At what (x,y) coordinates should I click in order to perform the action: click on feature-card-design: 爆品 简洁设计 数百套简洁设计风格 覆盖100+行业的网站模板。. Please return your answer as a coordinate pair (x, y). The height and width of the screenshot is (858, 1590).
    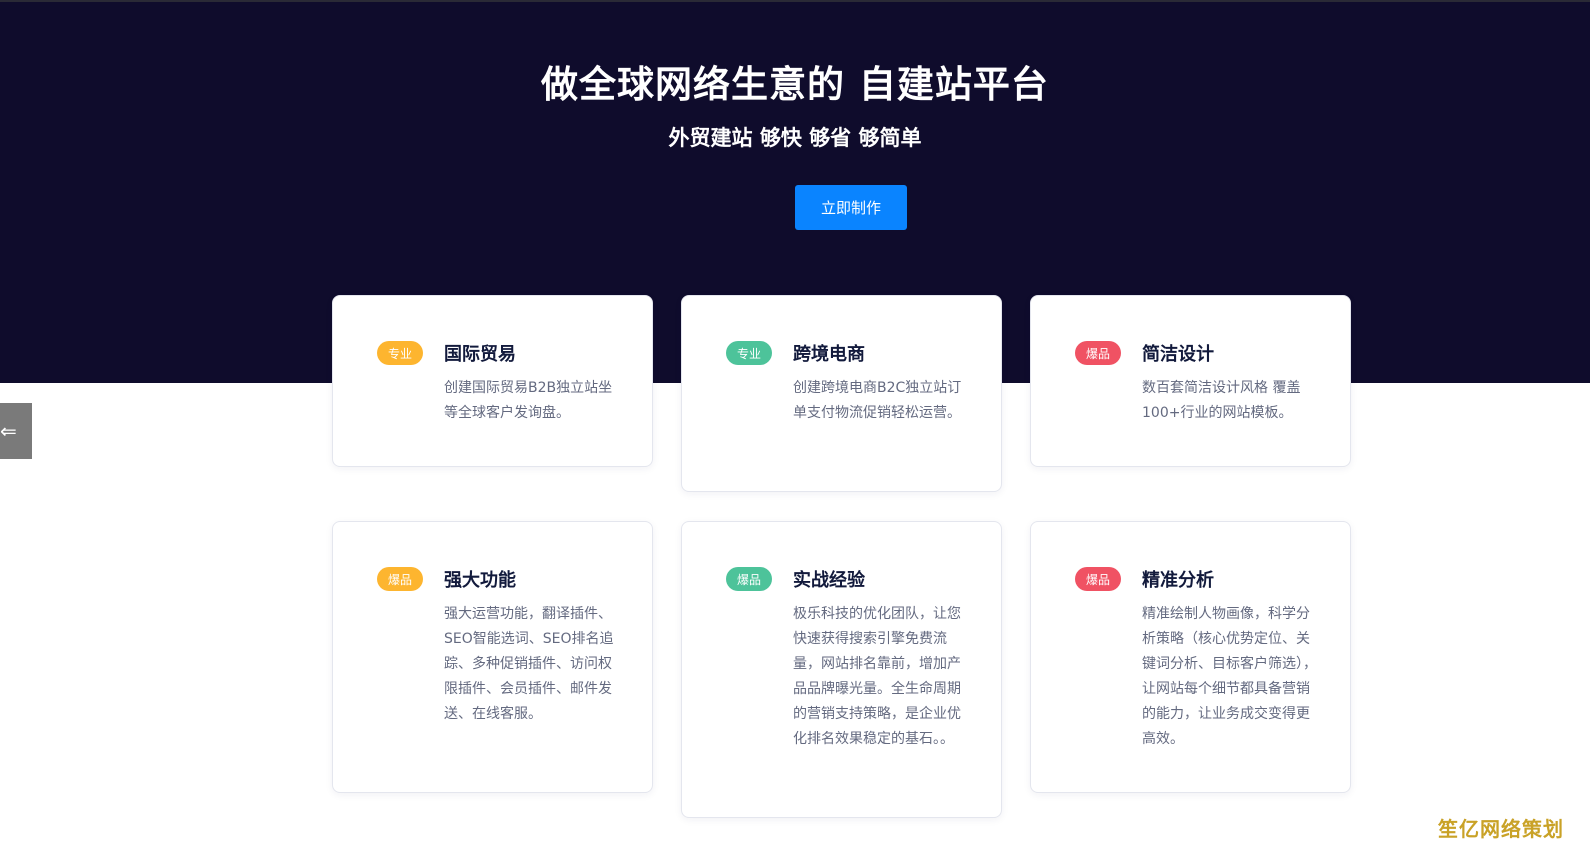
    Looking at the image, I should click on (1190, 381).